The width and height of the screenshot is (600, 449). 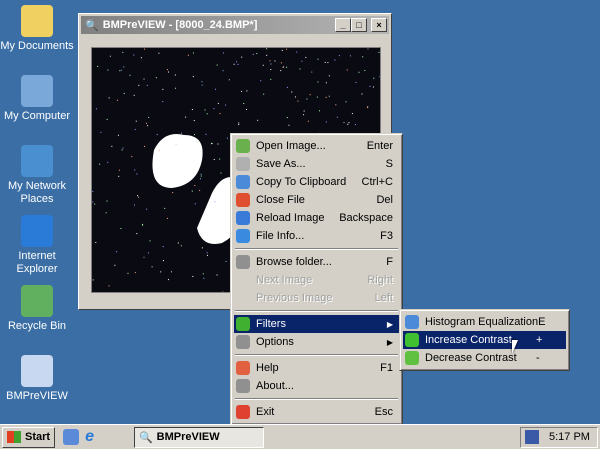 What do you see at coordinates (37, 21) in the screenshot?
I see `my-documents-icon` at bounding box center [37, 21].